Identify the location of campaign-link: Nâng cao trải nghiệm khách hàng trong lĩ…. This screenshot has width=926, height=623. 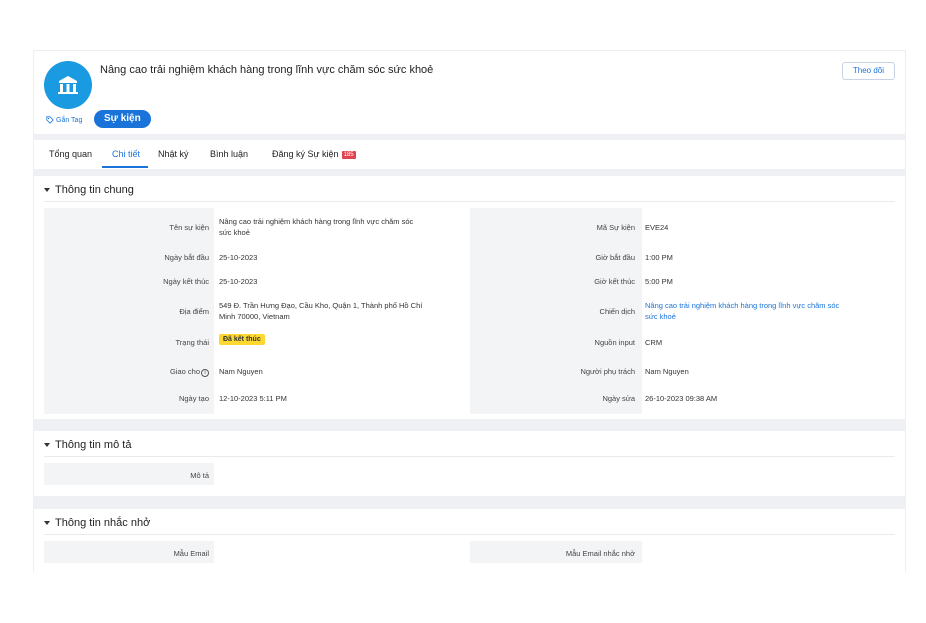
(765, 311).